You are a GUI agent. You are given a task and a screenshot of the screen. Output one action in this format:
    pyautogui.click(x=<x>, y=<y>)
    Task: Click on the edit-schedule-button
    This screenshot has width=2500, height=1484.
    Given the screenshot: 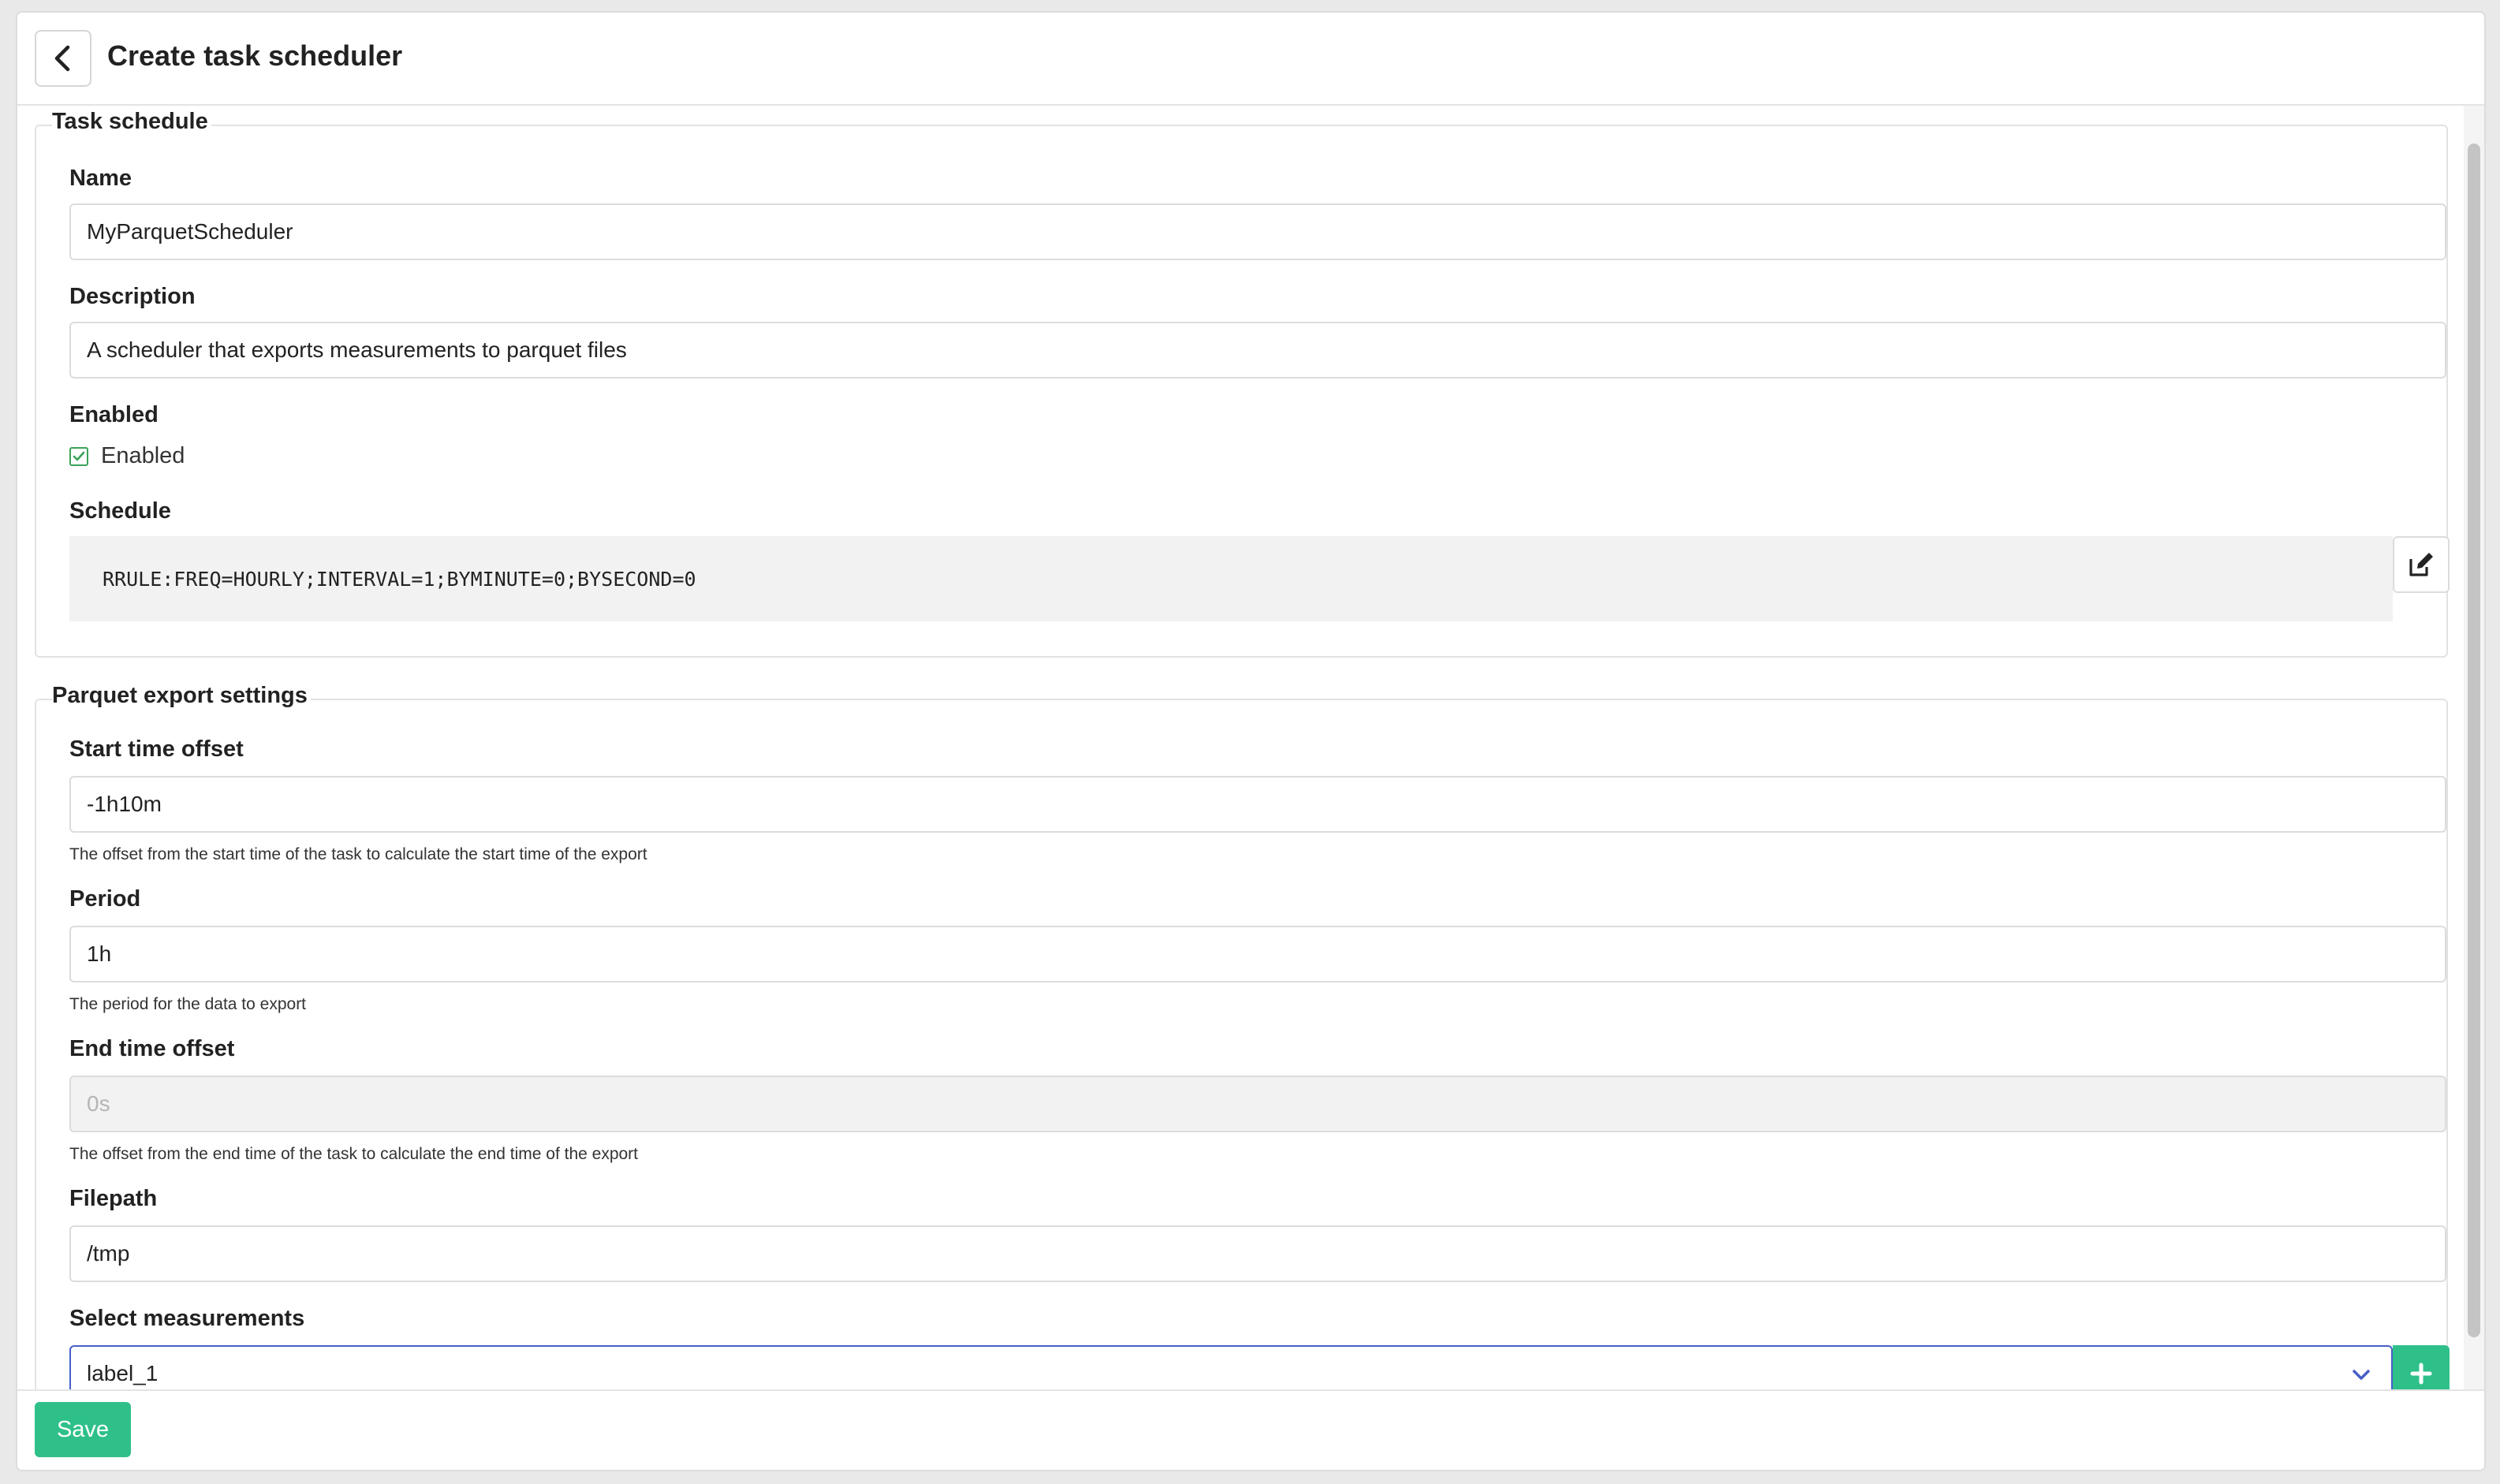 What is the action you would take?
    pyautogui.click(x=2421, y=564)
    